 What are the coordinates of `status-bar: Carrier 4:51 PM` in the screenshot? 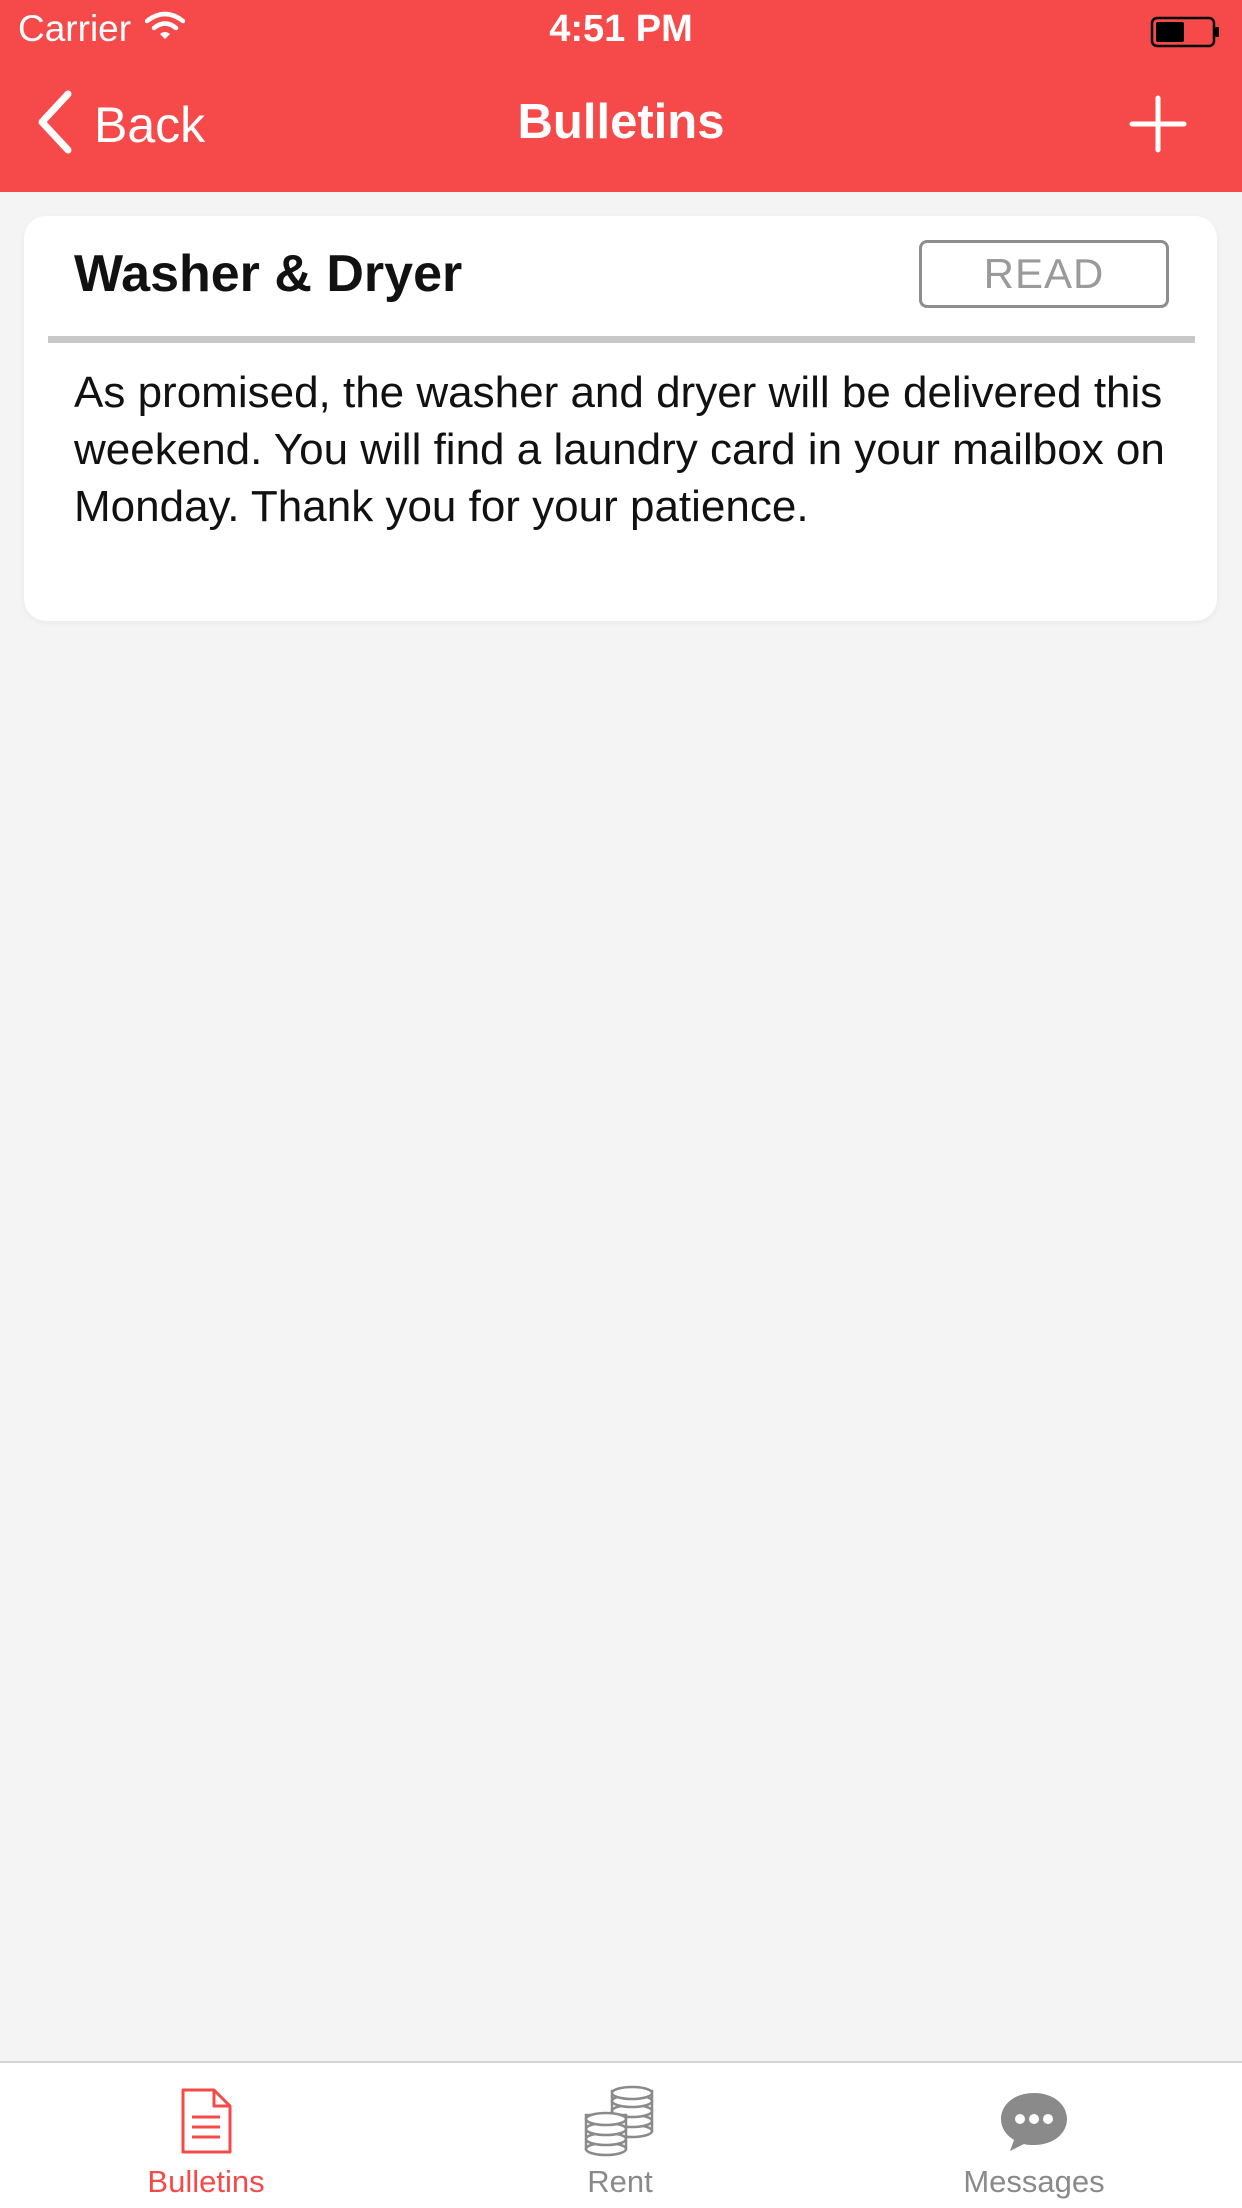 It's located at (621, 30).